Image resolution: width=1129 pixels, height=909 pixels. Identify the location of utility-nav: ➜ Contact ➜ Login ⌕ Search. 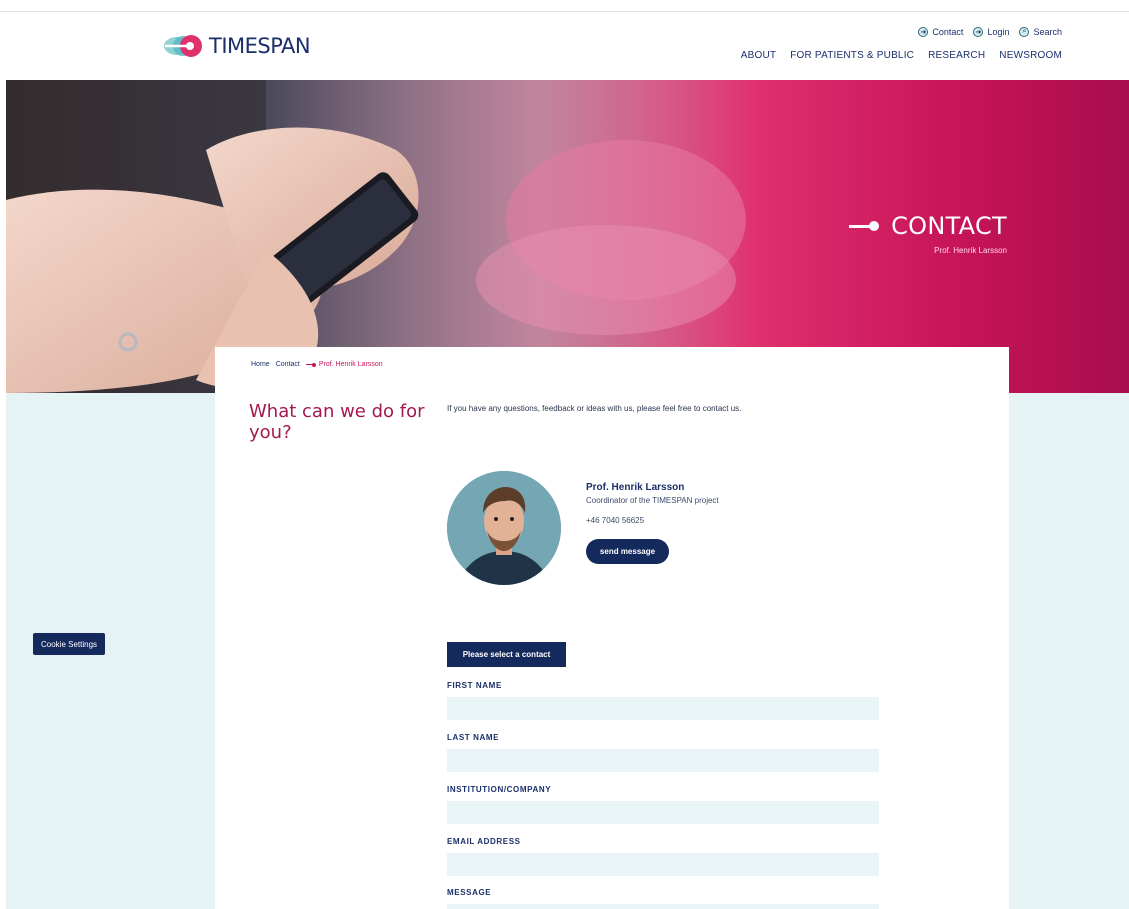
(990, 32).